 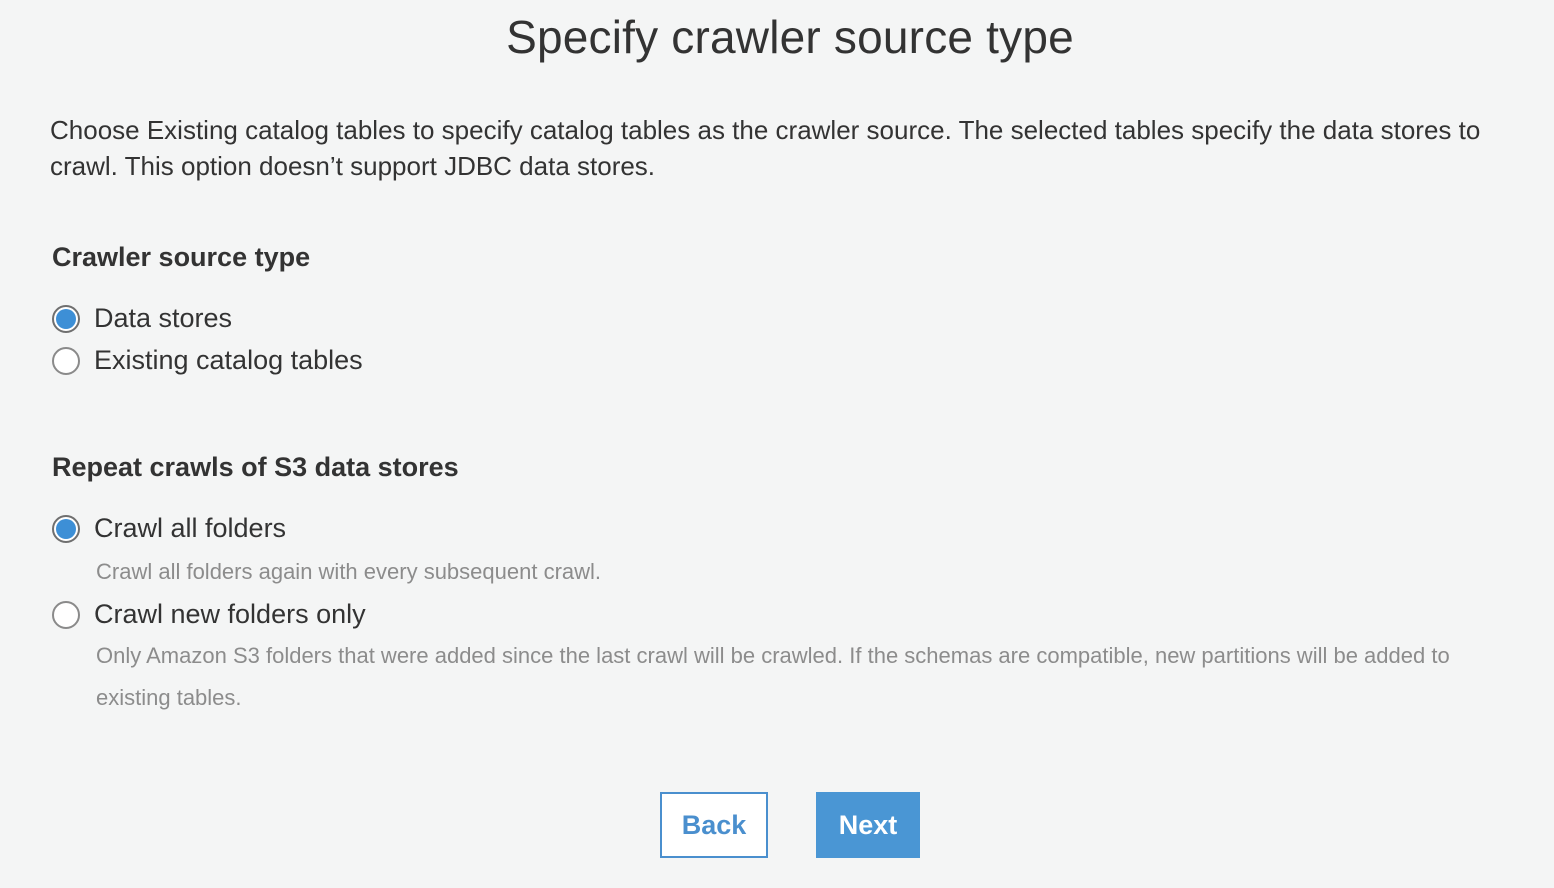 I want to click on radio-crawl-all-folders: Crawl all folders, so click(x=169, y=528).